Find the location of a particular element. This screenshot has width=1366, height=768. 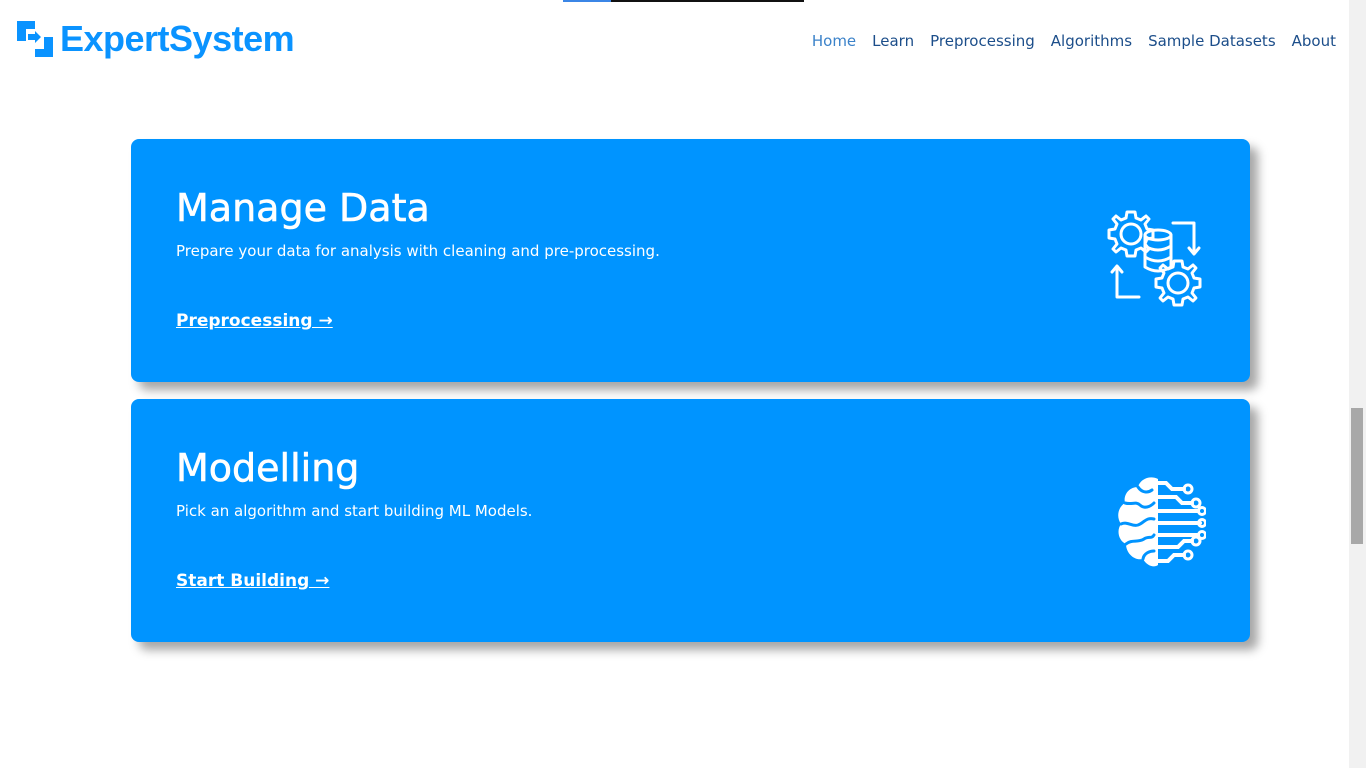

brand-logo-link: ExpertSystem is located at coordinates (155, 38).